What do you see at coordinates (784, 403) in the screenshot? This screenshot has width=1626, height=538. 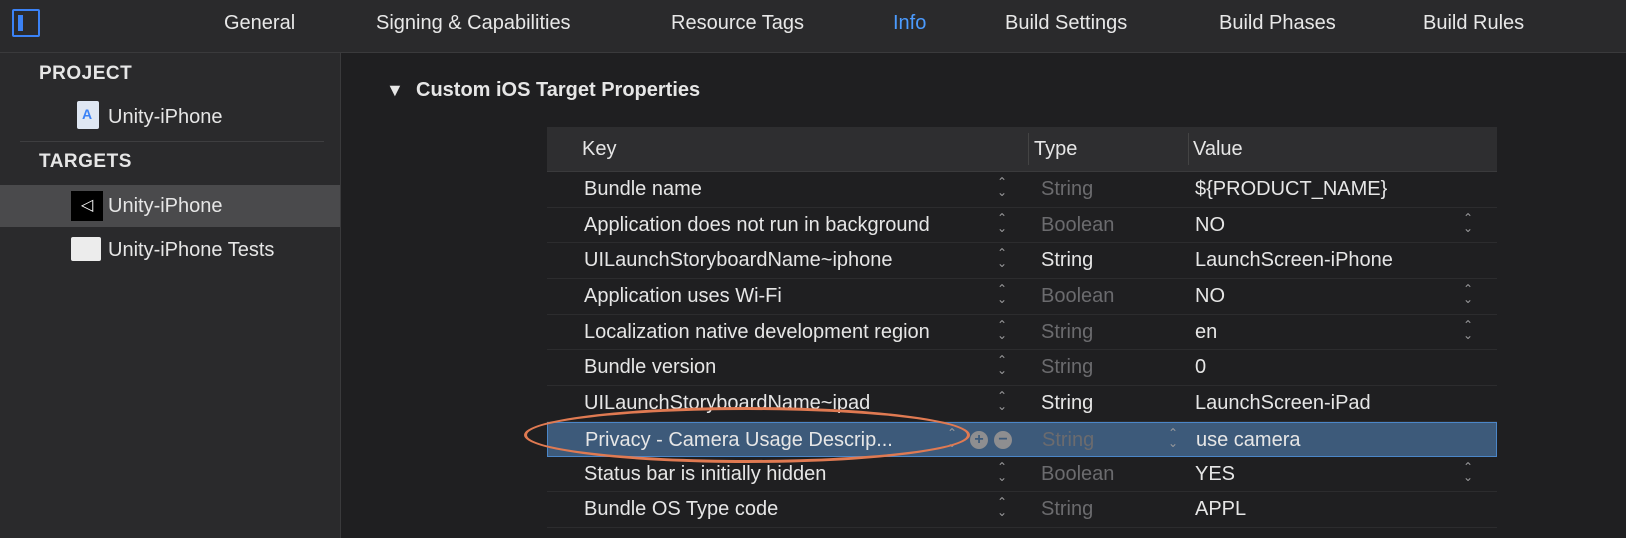 I see `key-cell: UILaunchStoryboardName~ipad` at bounding box center [784, 403].